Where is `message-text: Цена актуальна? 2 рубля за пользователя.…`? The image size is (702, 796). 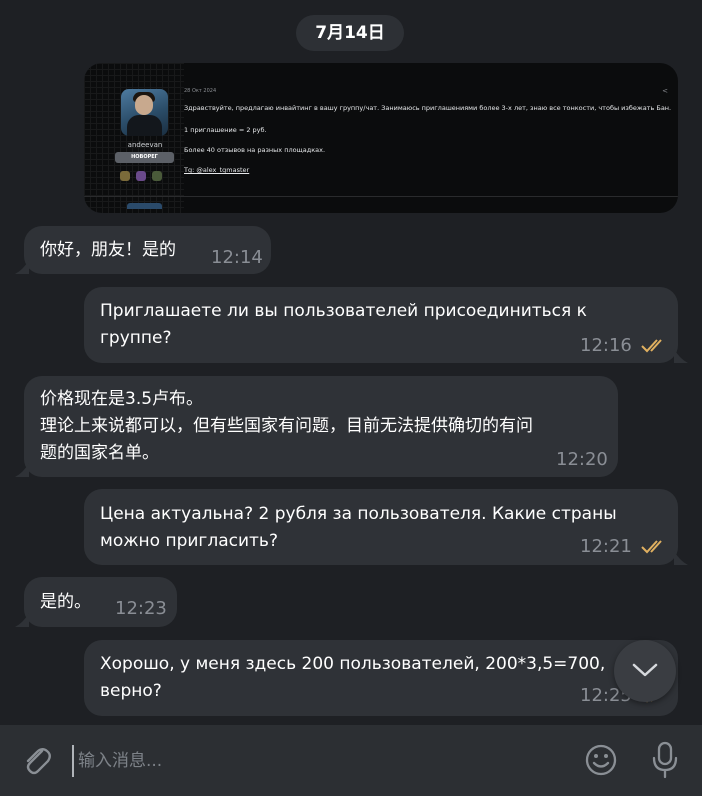 message-text: Цена актуальна? 2 рубля за пользователя.… is located at coordinates (358, 527).